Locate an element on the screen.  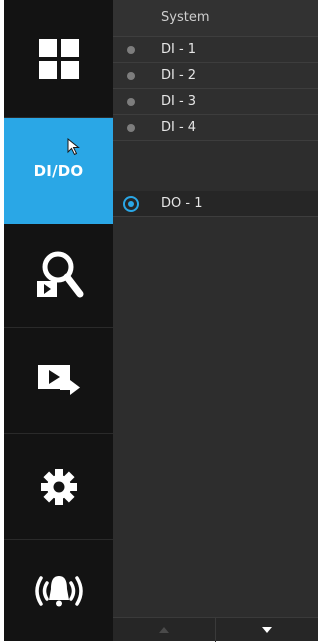
export-video-icon is located at coordinates (58, 379).